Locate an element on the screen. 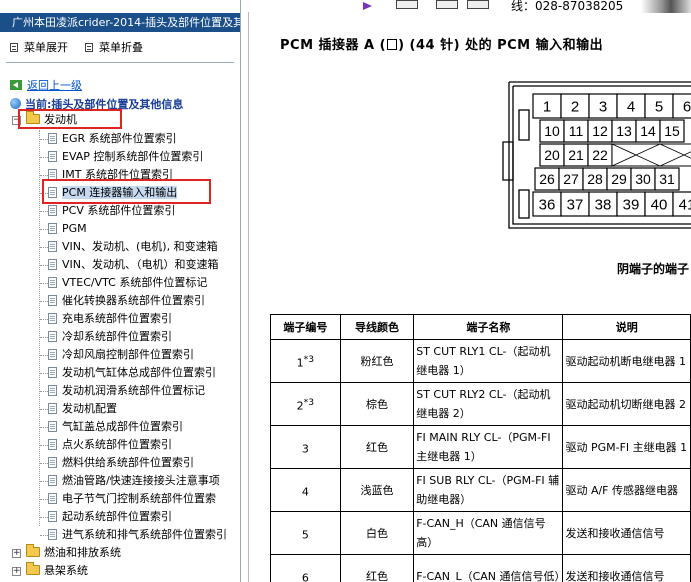 The image size is (691, 582). pin-number: 2 is located at coordinates (575, 106).